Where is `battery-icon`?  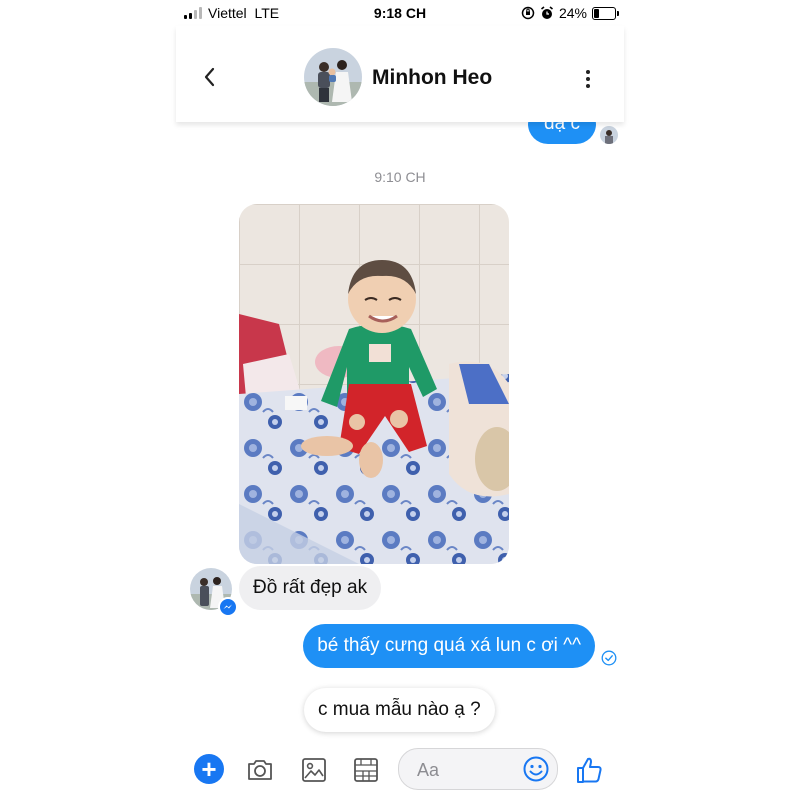 battery-icon is located at coordinates (605, 13).